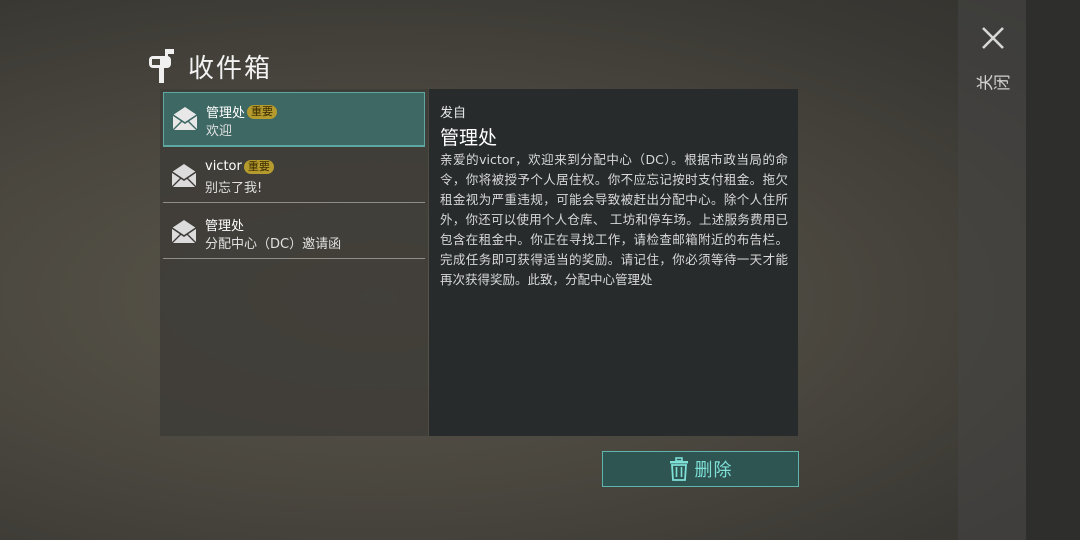 This screenshot has height=540, width=1080. What do you see at coordinates (993, 85) in the screenshot?
I see `close-label: 关闭` at bounding box center [993, 85].